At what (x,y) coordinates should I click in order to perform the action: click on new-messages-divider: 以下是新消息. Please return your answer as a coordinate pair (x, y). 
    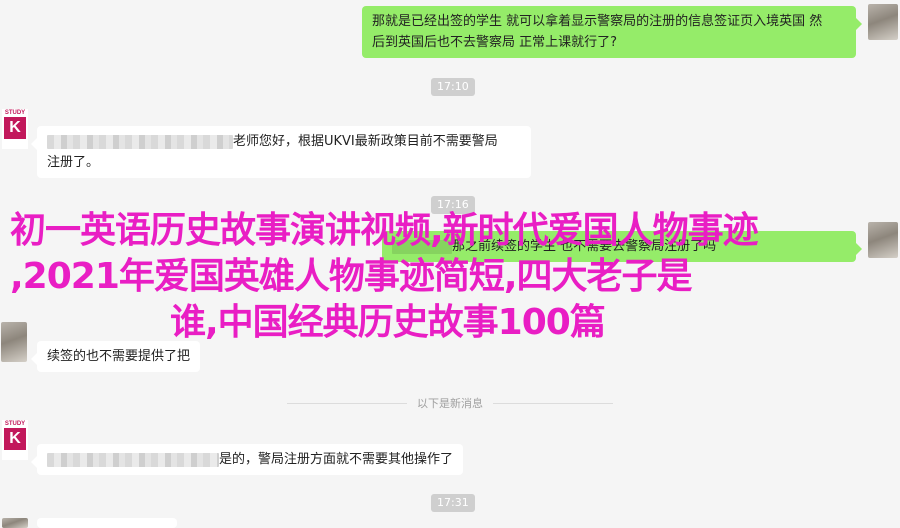
    Looking at the image, I should click on (450, 403).